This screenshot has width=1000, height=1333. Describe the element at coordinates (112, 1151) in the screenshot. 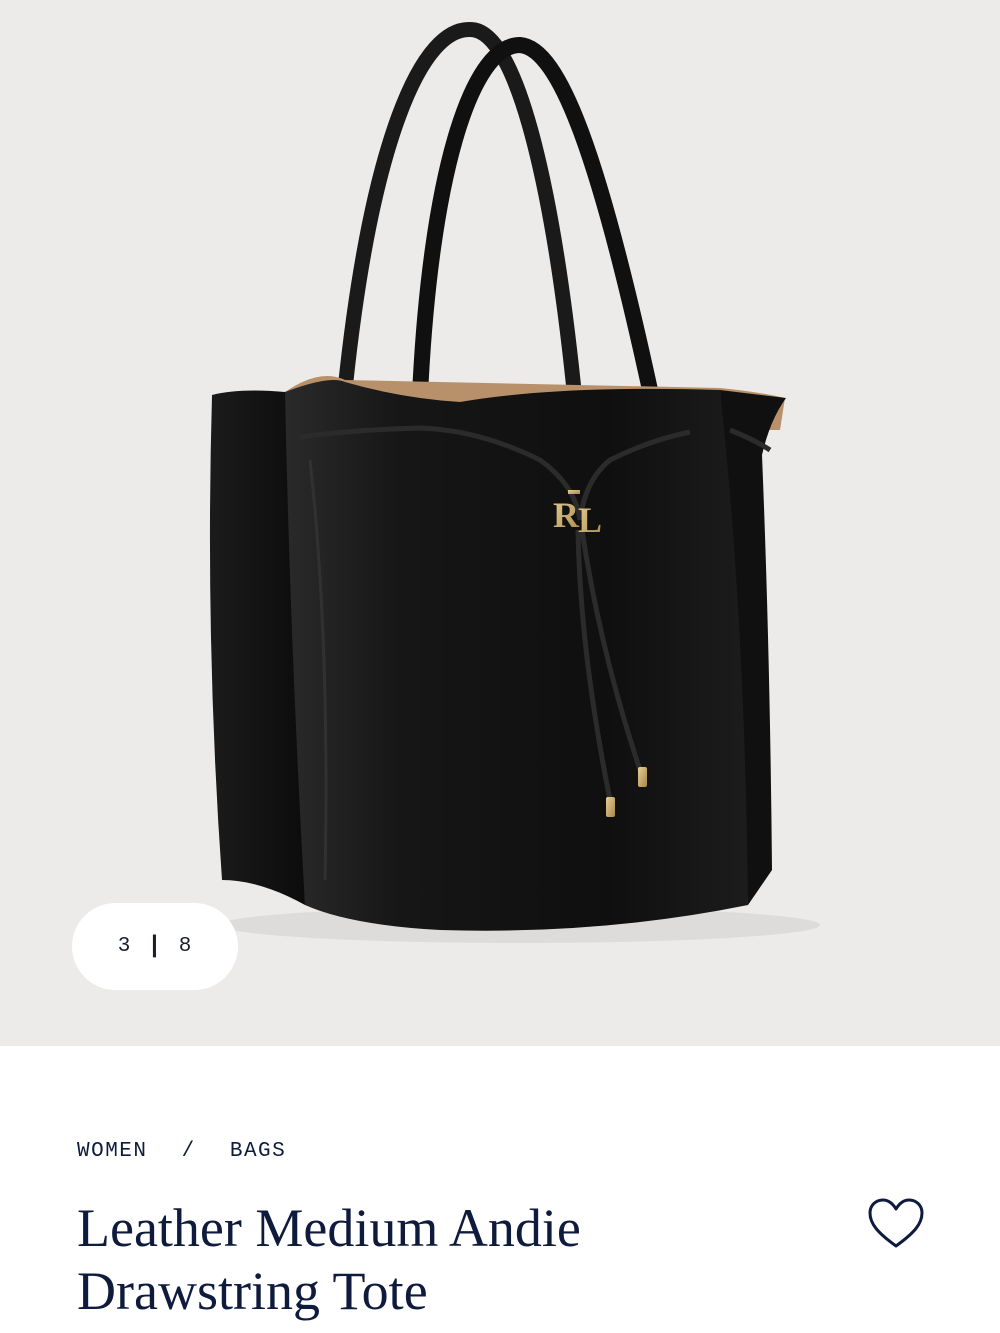

I see `breadcrumb-women: WOMEN` at that location.